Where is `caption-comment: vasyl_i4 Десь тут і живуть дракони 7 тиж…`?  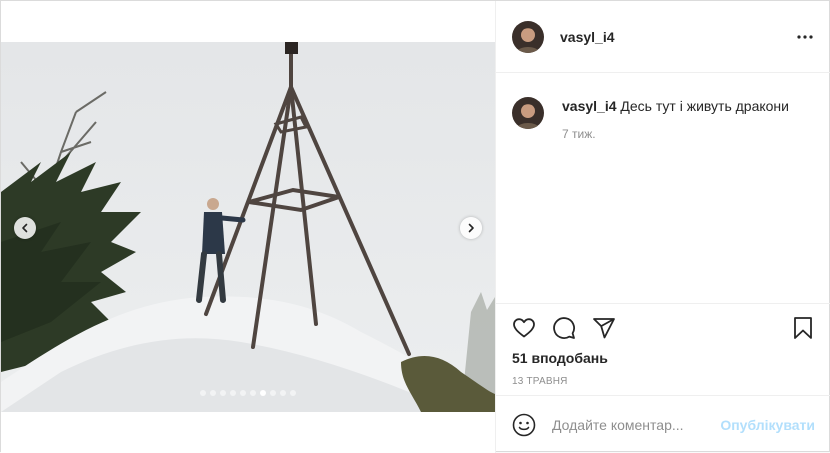
caption-comment: vasyl_i4 Десь тут і живуть дракони 7 тиж… is located at coordinates (662, 120).